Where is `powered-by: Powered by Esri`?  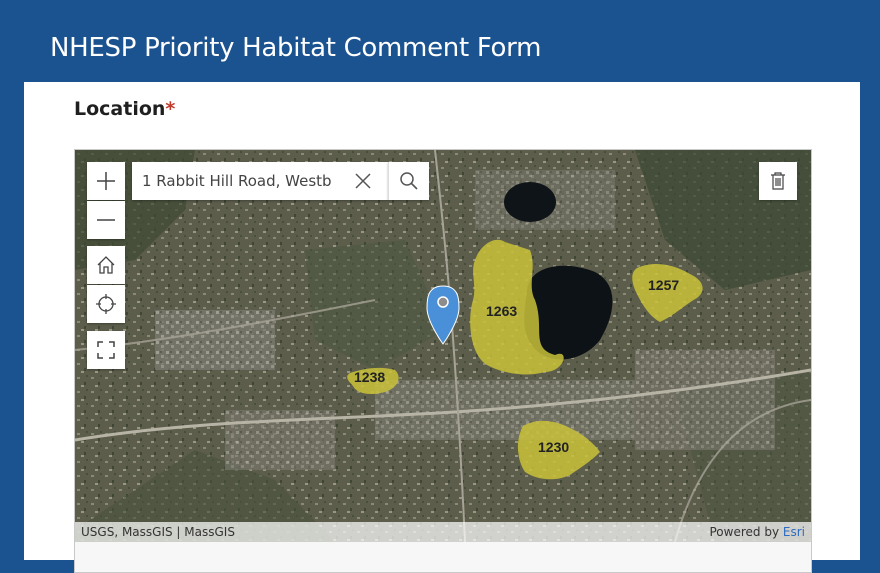 powered-by: Powered by Esri is located at coordinates (758, 532).